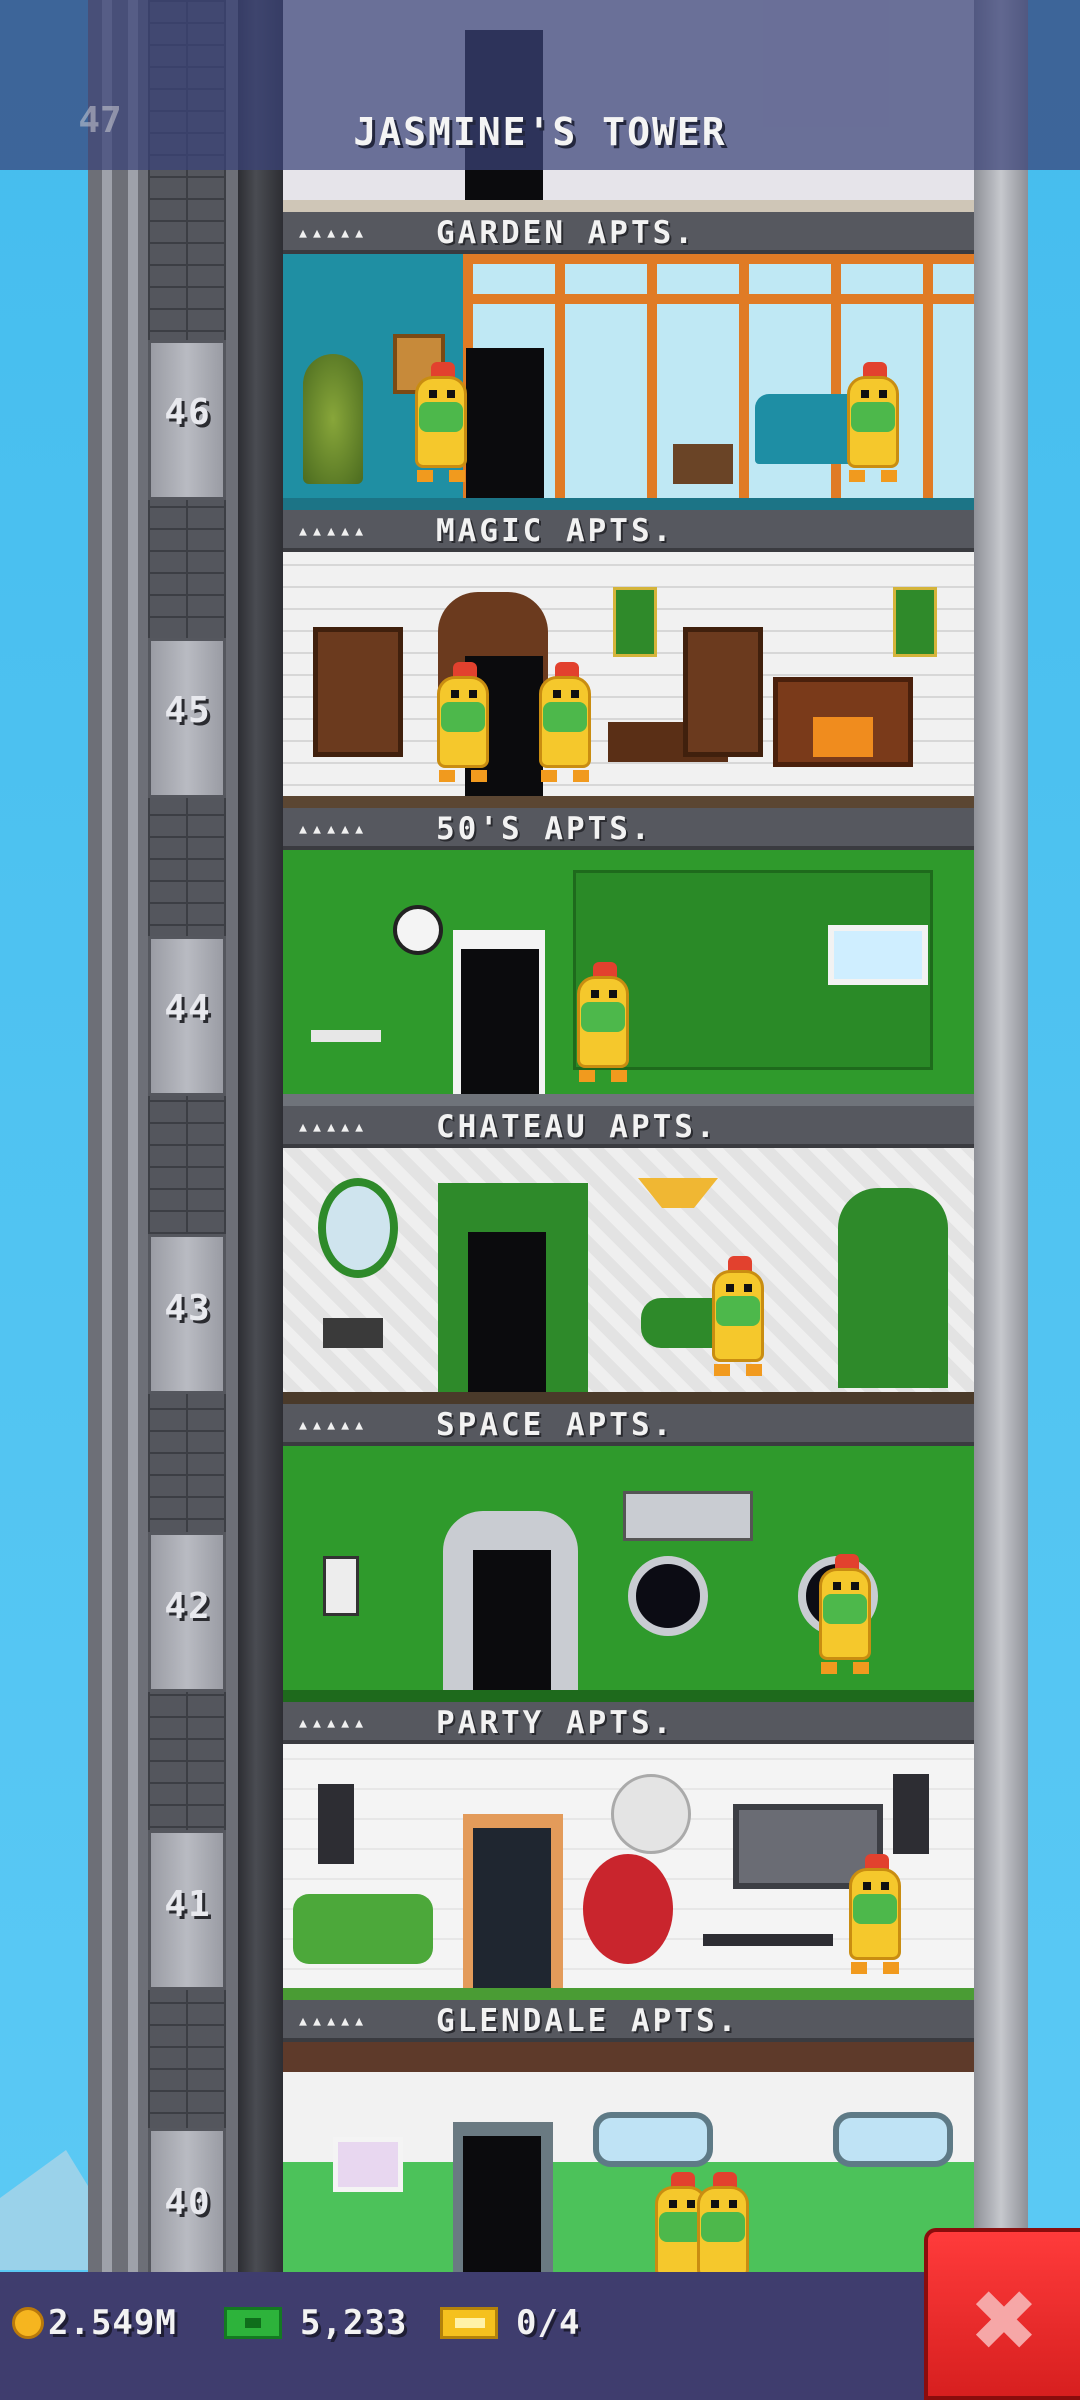 The width and height of the screenshot is (1080, 2400). I want to click on space-room, so click(628, 1574).